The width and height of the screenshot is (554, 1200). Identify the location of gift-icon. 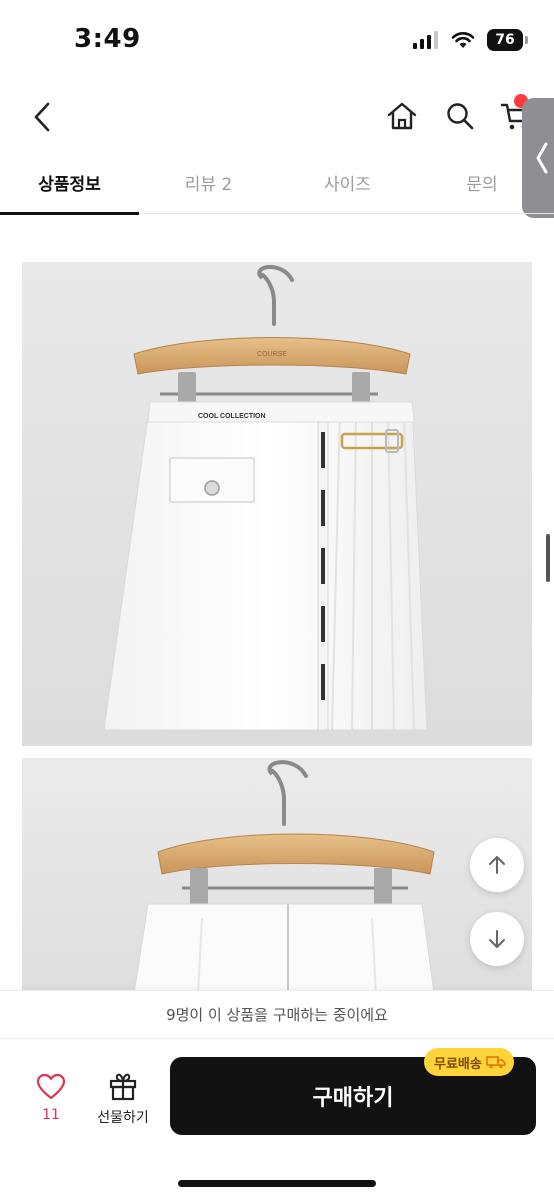
(123, 1087).